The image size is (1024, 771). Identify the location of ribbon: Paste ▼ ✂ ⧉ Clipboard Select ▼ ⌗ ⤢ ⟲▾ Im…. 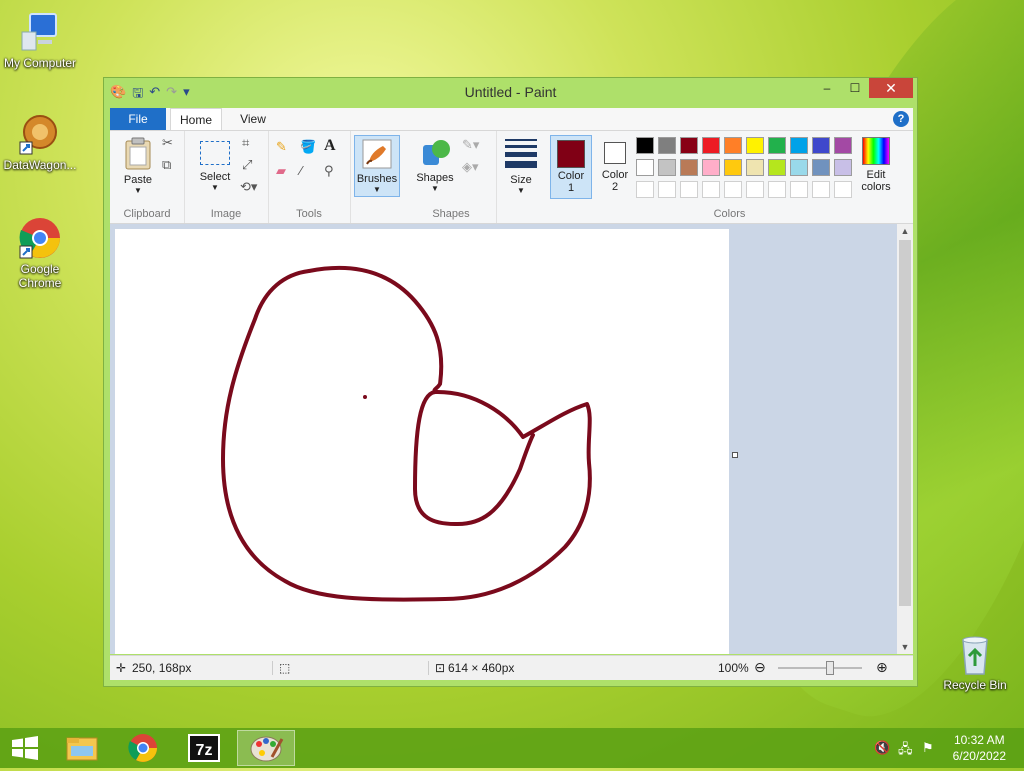
(511, 177).